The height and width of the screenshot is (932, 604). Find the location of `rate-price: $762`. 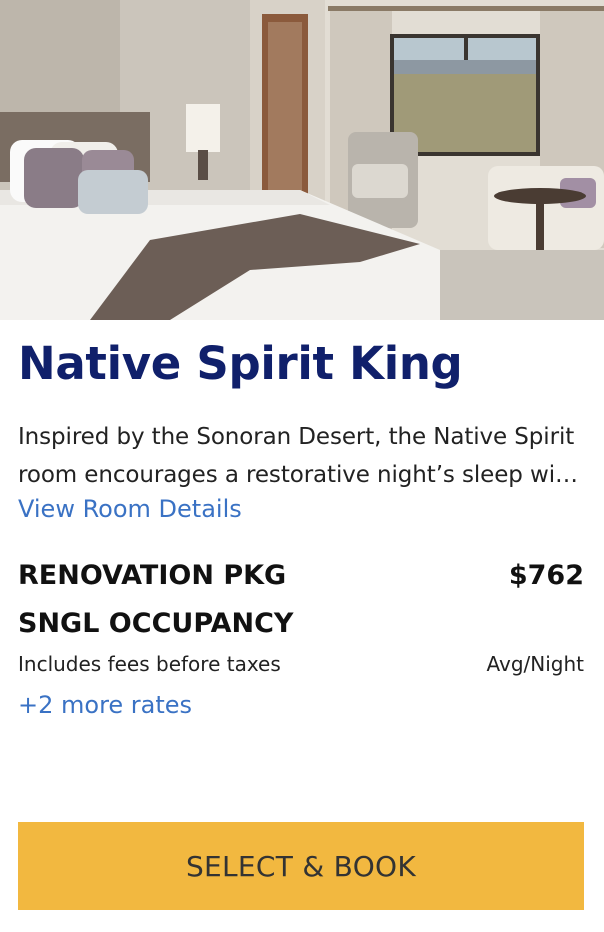

rate-price: $762 is located at coordinates (546, 575).